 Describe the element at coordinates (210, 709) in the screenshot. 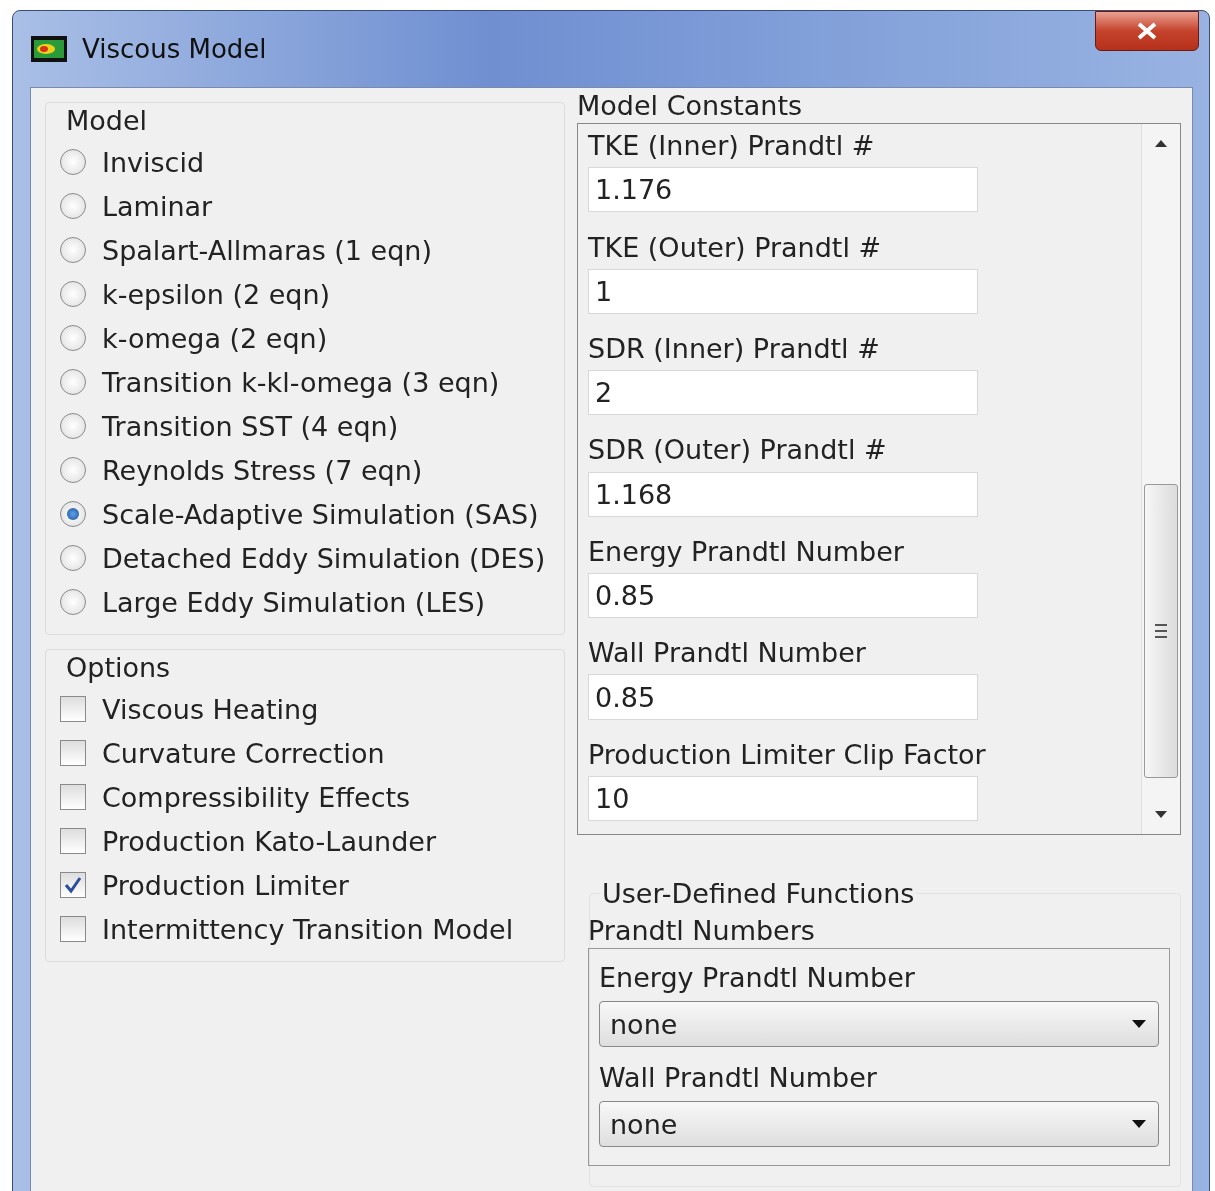

I see `checkbox-label: Viscous Heating` at that location.